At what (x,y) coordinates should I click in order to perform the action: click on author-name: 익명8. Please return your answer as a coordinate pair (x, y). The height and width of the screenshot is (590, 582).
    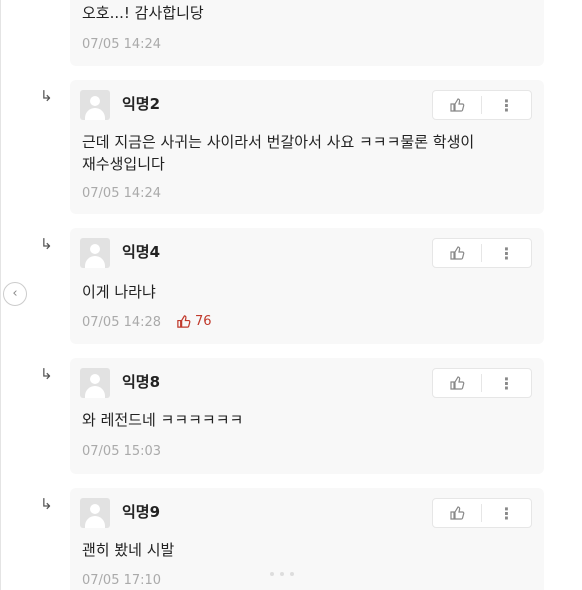
    Looking at the image, I should click on (141, 382).